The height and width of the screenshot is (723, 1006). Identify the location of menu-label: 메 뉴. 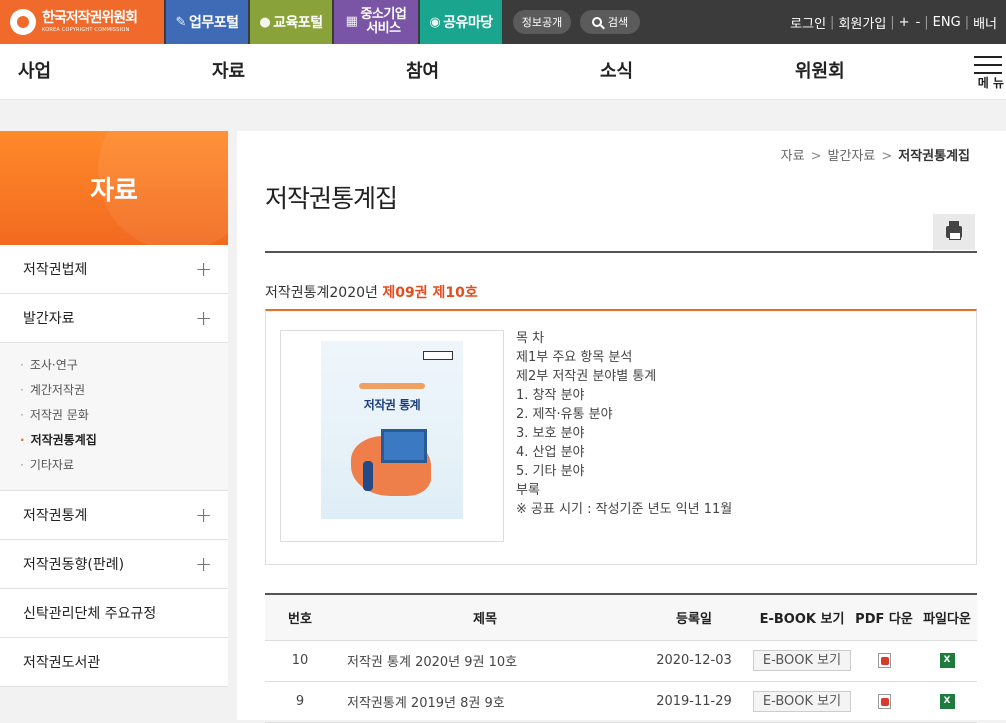
(991, 82).